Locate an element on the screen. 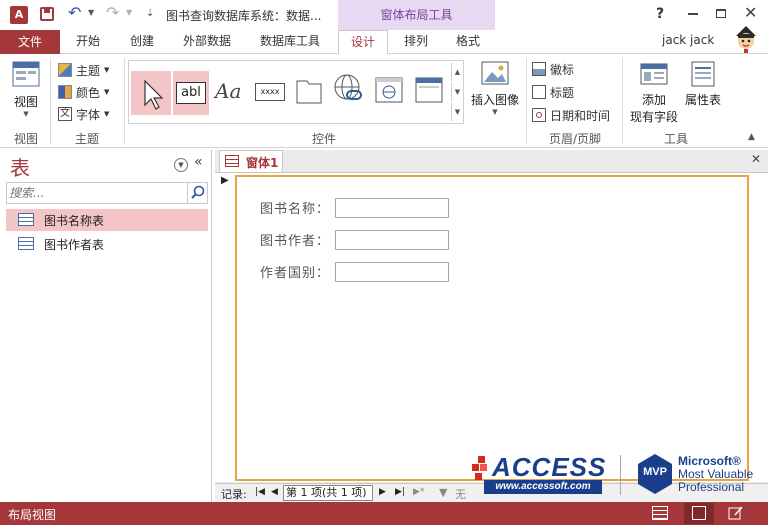 The height and width of the screenshot is (525, 768). context-tab-title: 窗体布局工具 is located at coordinates (416, 15).